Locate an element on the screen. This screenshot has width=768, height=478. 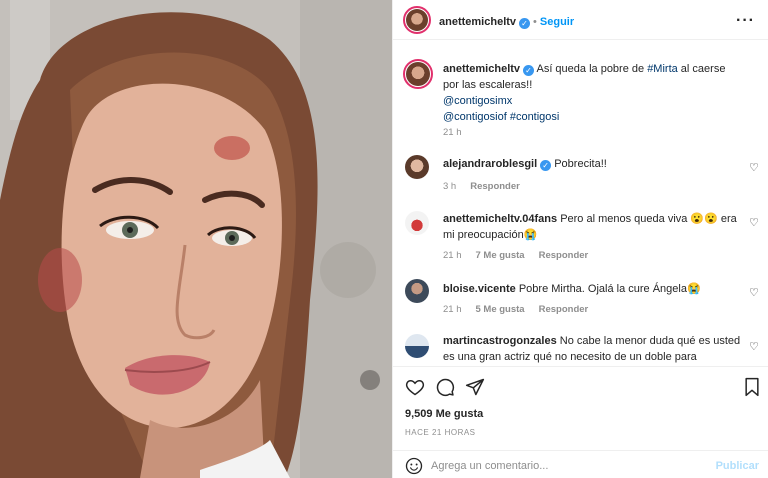
caption-avatar is located at coordinates (418, 74).